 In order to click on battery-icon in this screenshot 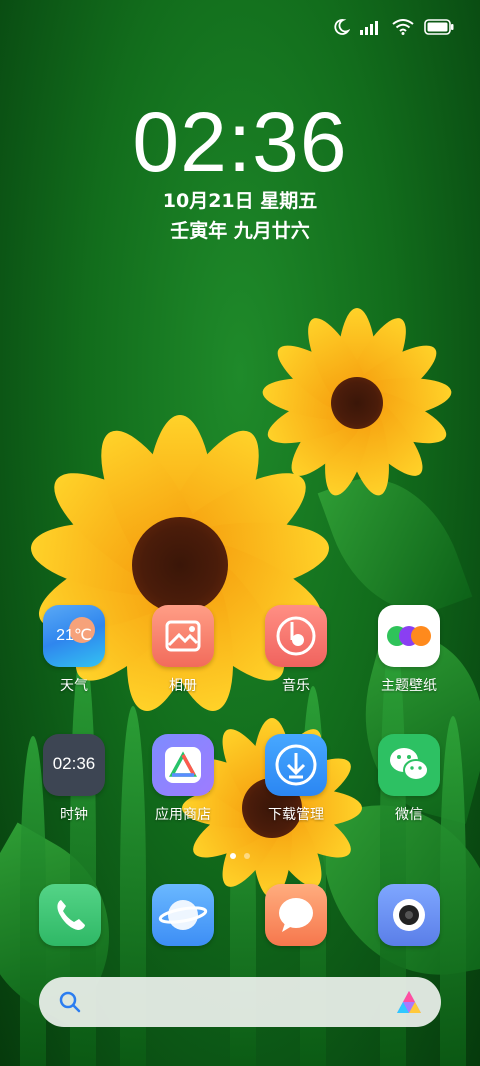, I will do `click(439, 27)`.